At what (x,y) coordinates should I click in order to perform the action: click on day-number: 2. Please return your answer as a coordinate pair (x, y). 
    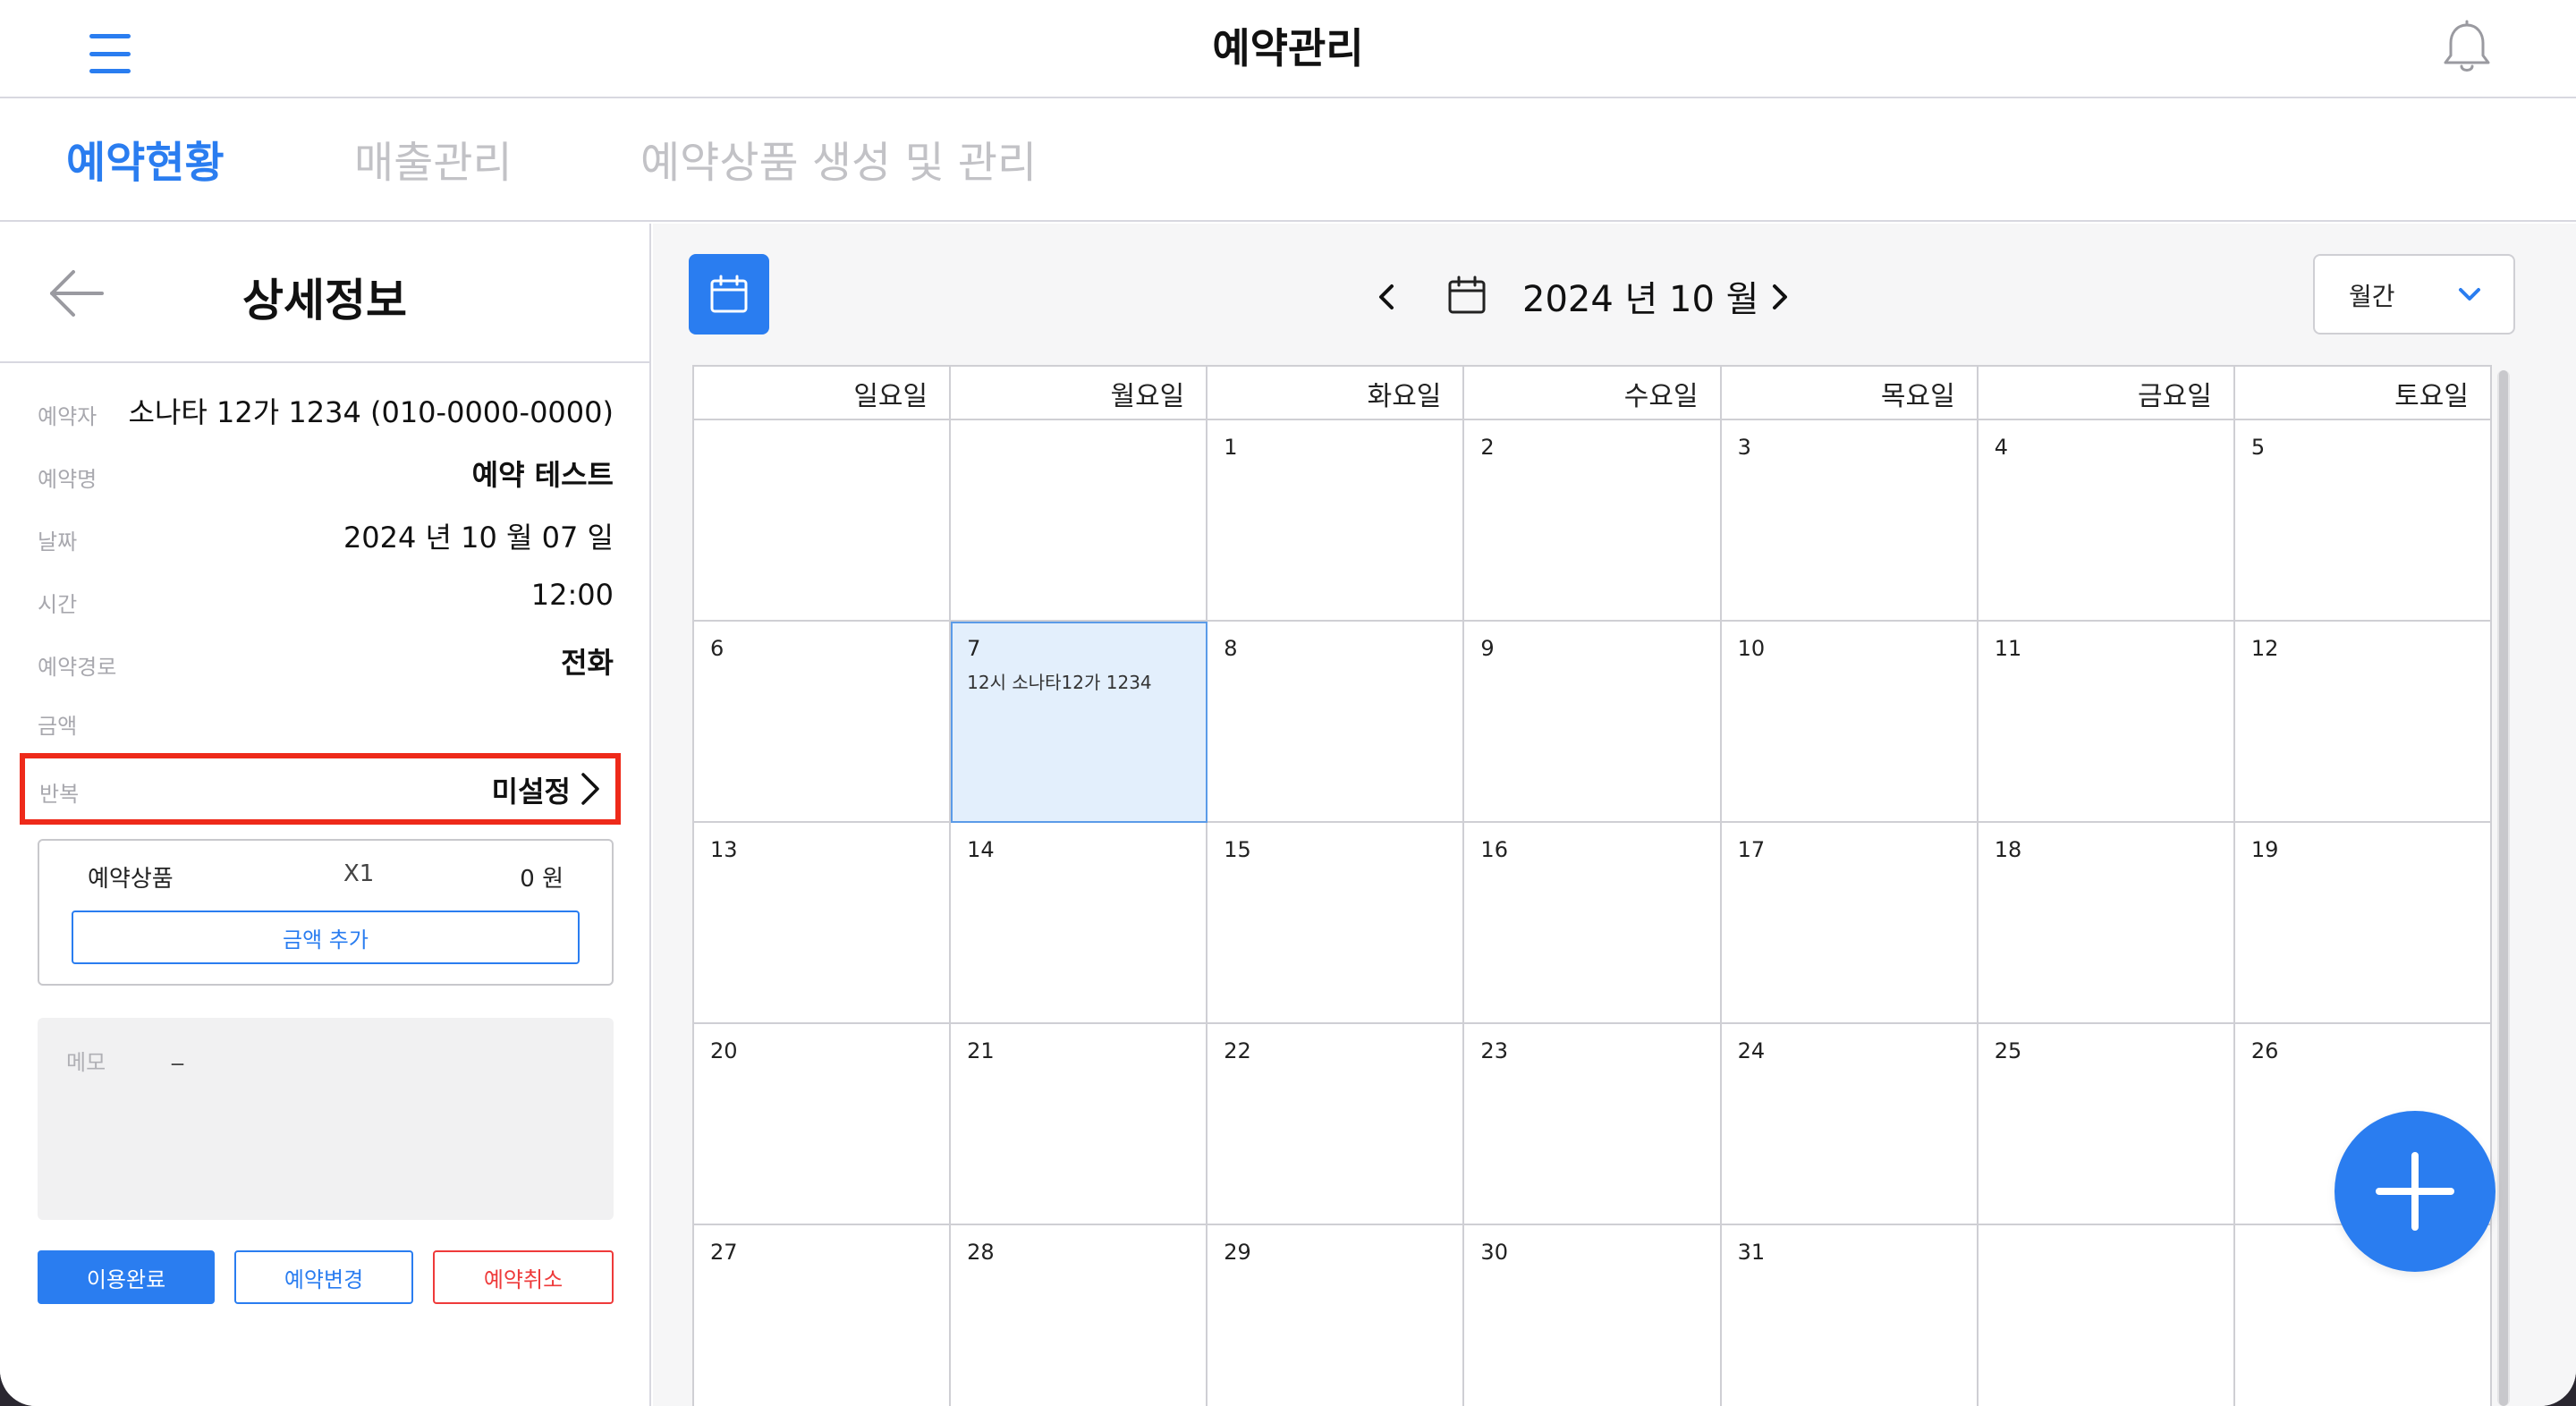
    Looking at the image, I should click on (1487, 448).